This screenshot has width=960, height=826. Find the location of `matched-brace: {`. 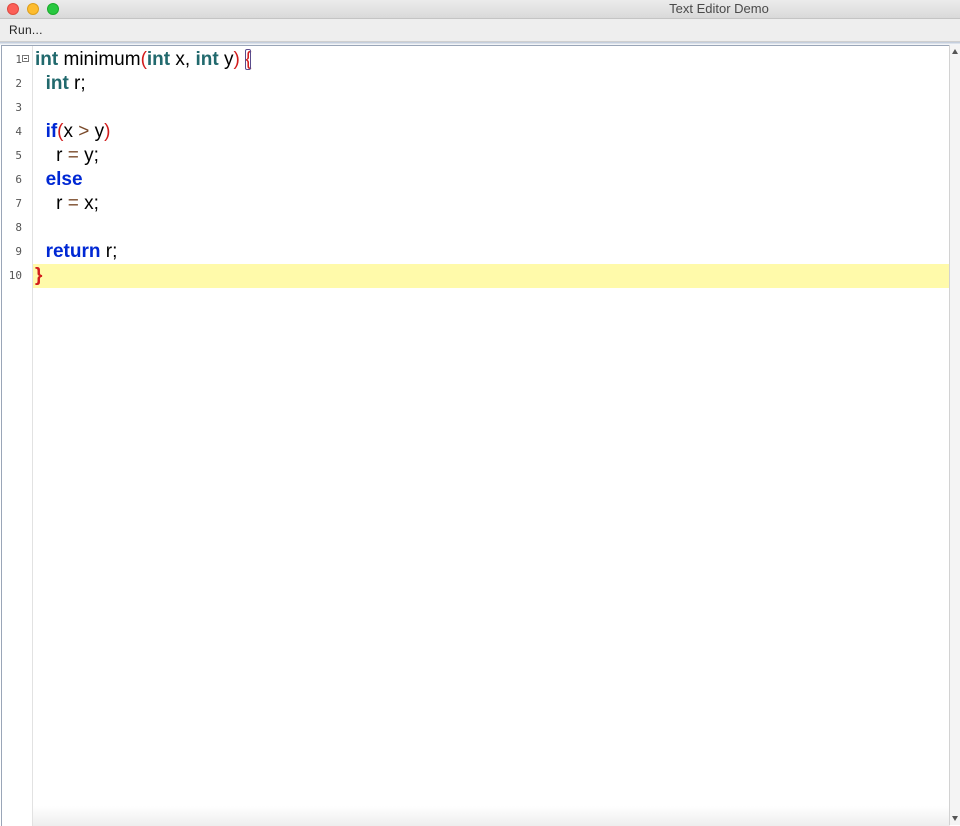

matched-brace: { is located at coordinates (248, 59).